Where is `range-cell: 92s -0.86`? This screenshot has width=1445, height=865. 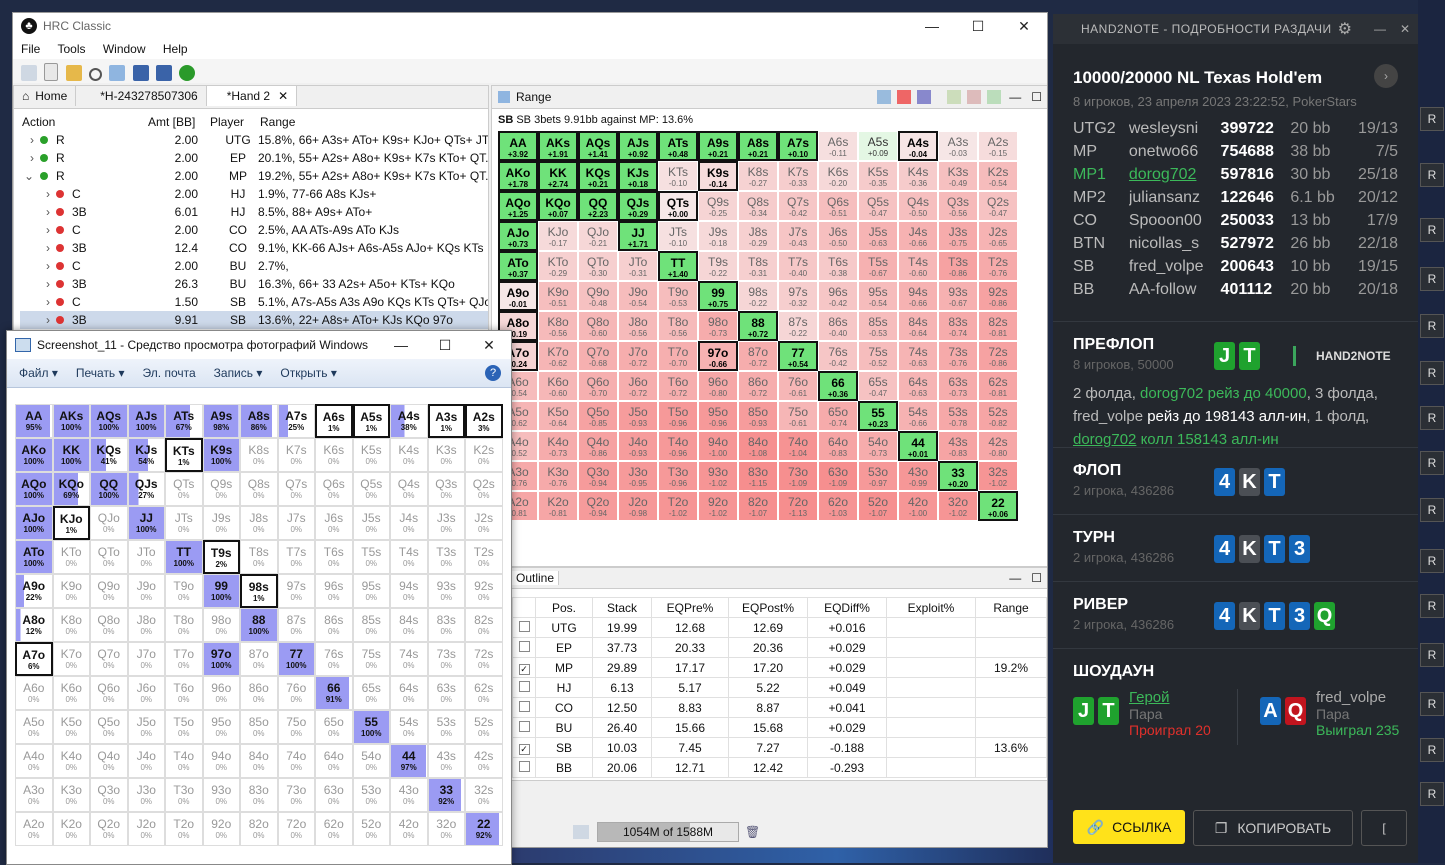
range-cell: 92s -0.86 is located at coordinates (998, 296).